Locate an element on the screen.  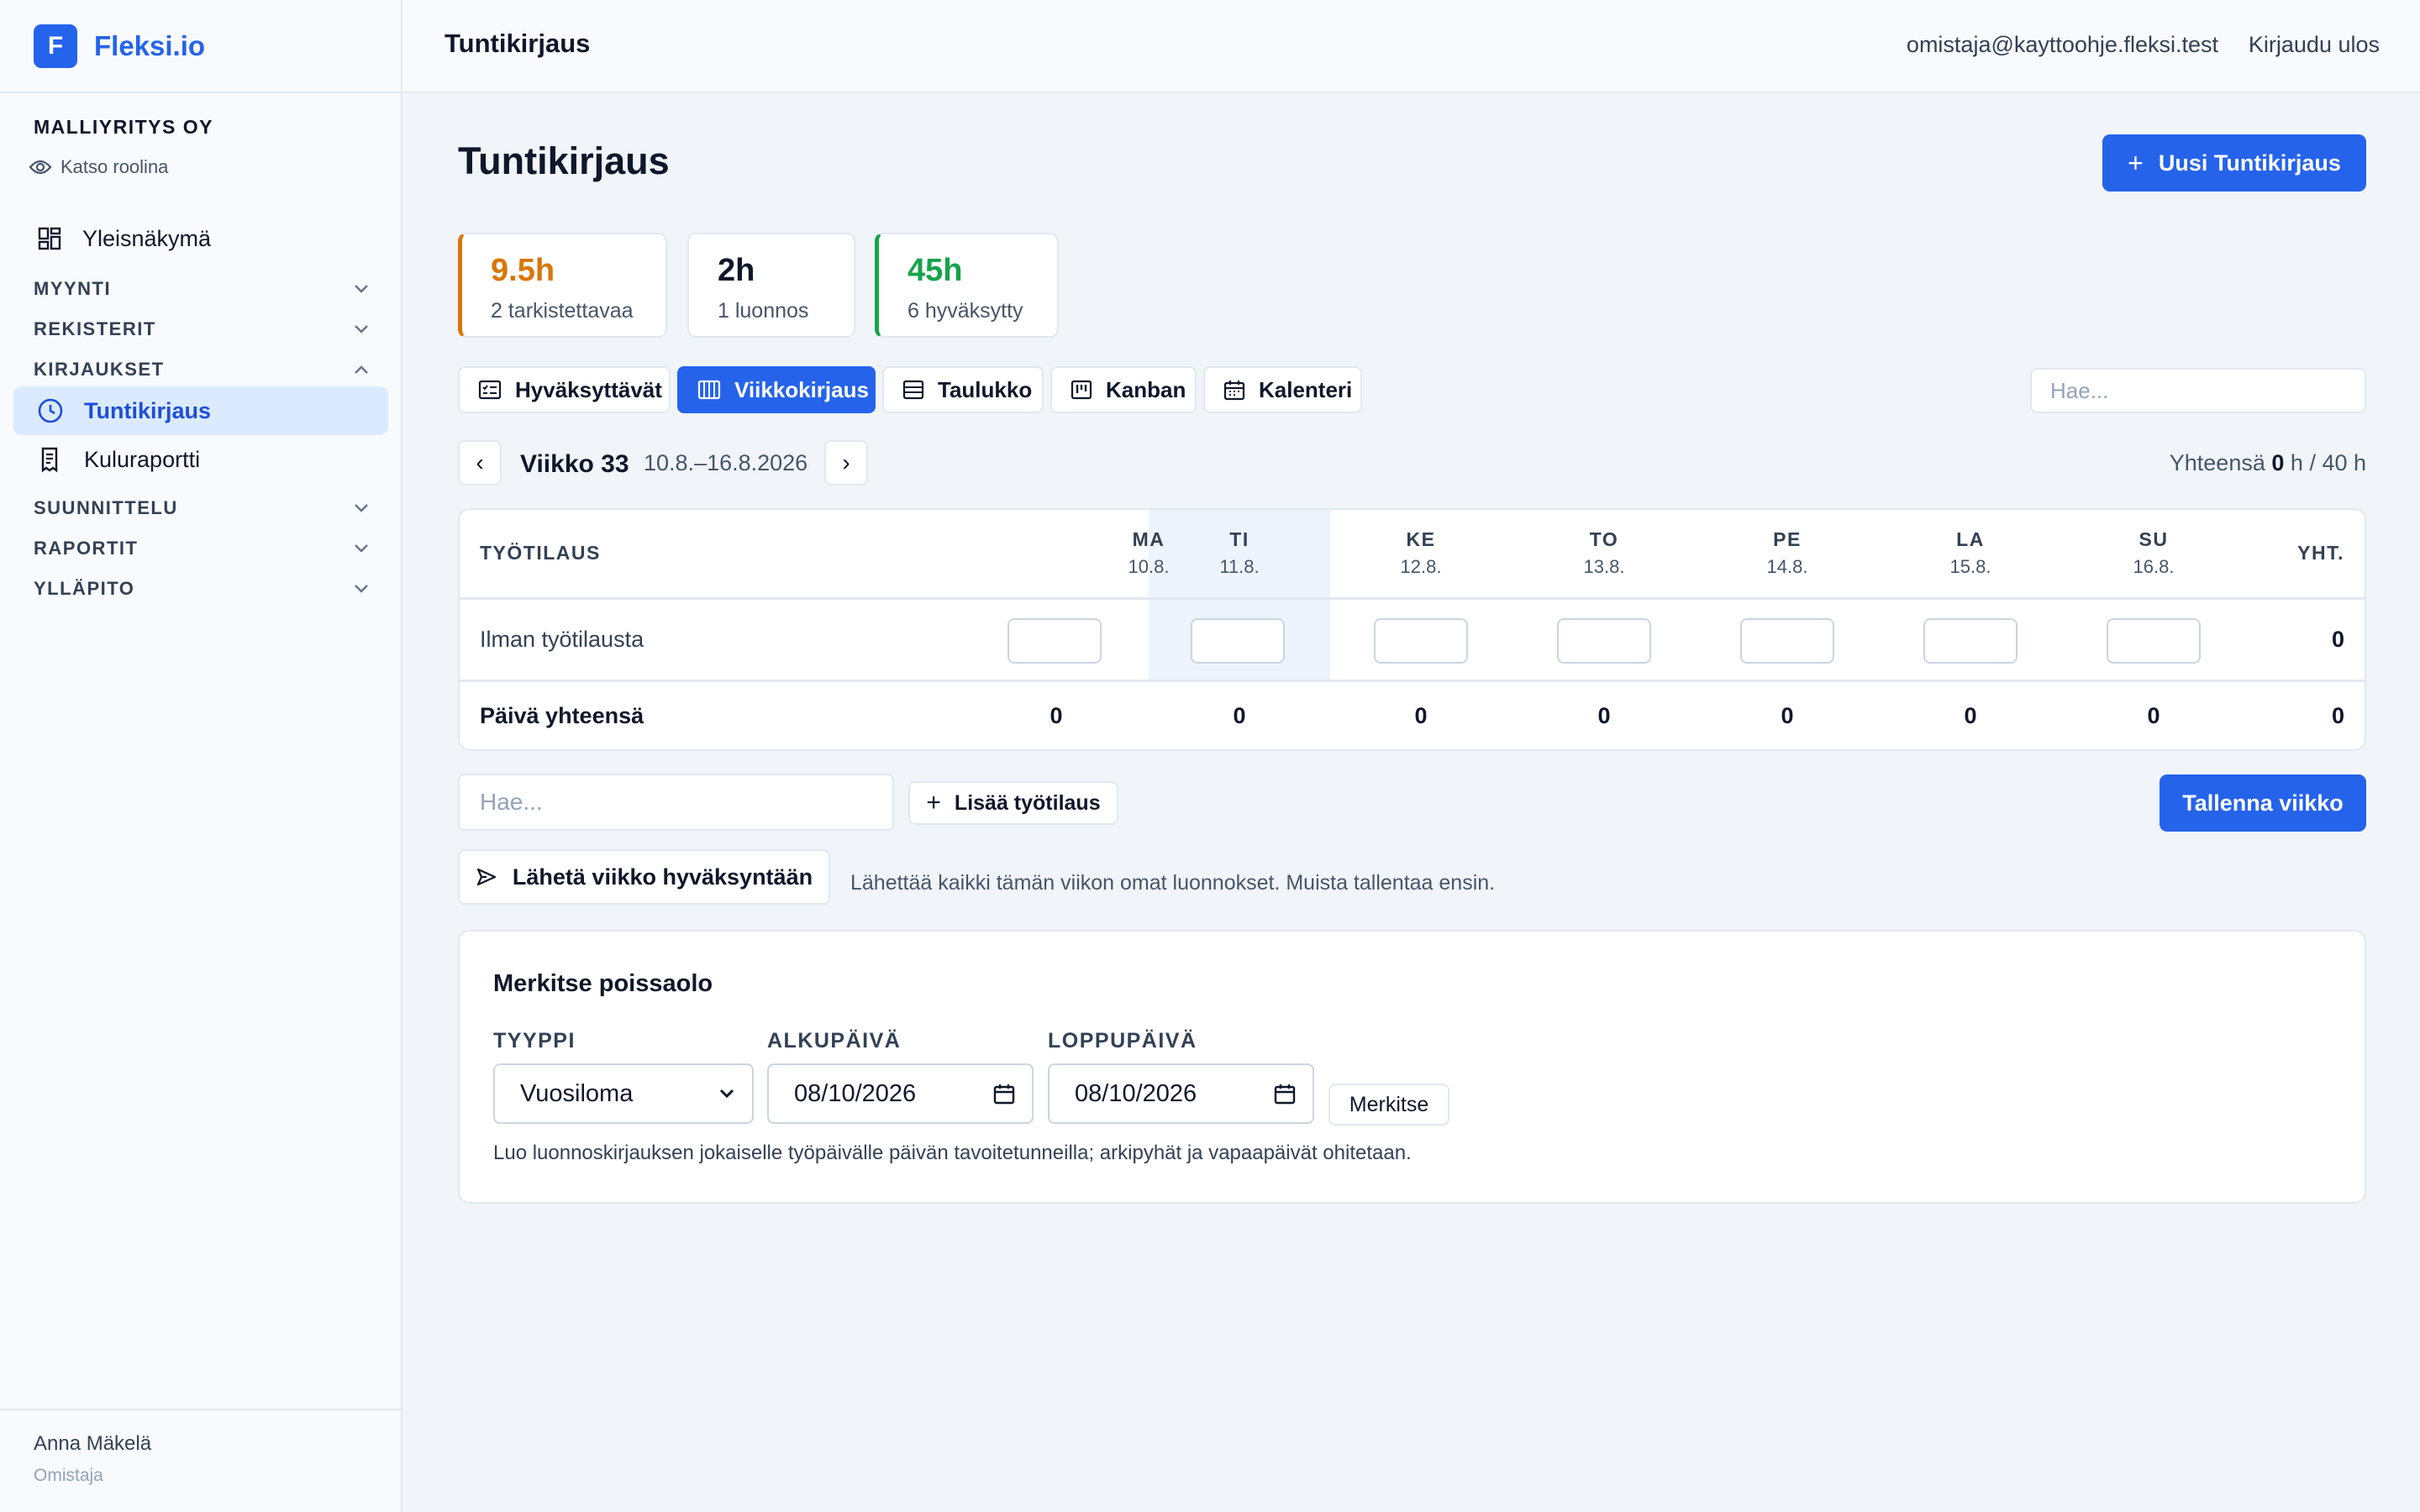
stat-value: 45h is located at coordinates (935, 270).